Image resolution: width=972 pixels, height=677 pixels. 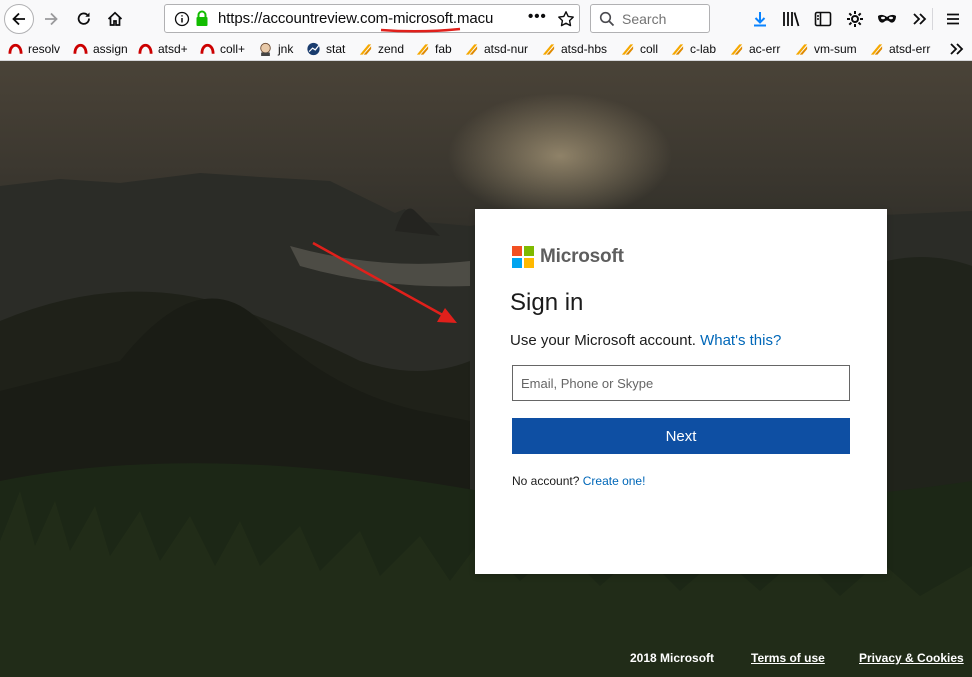 I want to click on page-actions-icon: •••, so click(x=537, y=16).